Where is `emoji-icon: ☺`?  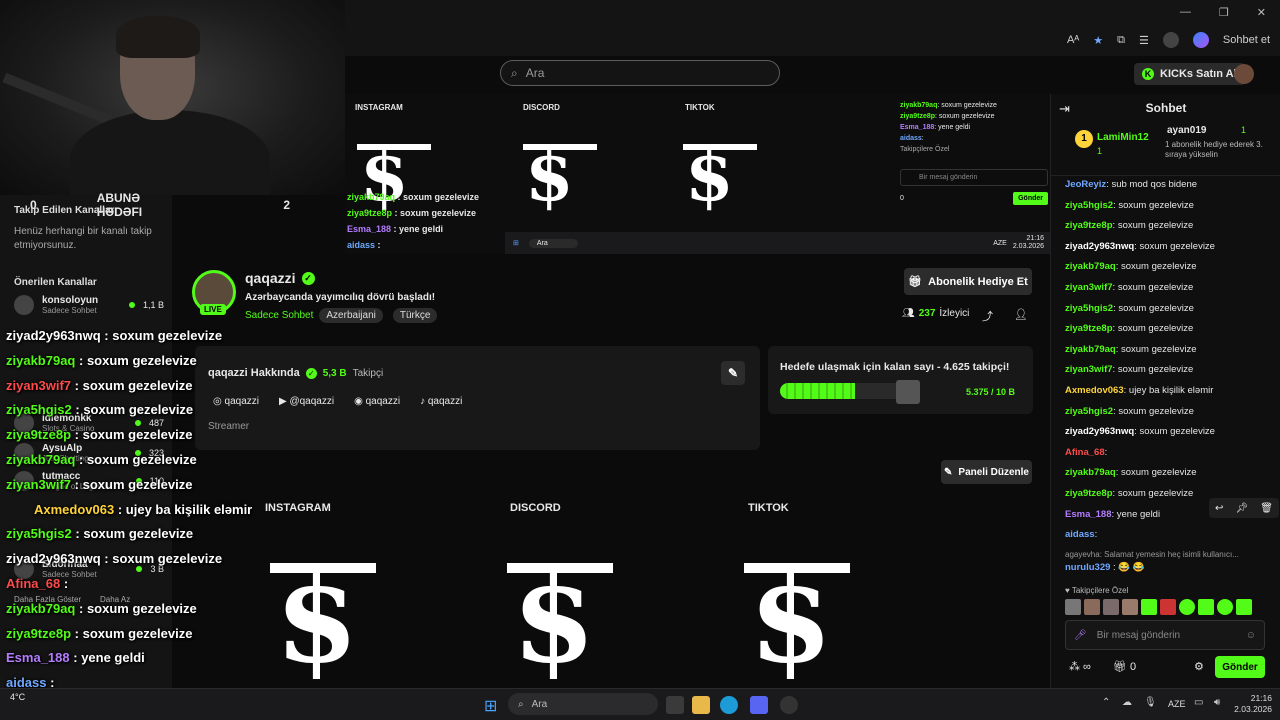 emoji-icon: ☺ is located at coordinates (1251, 635).